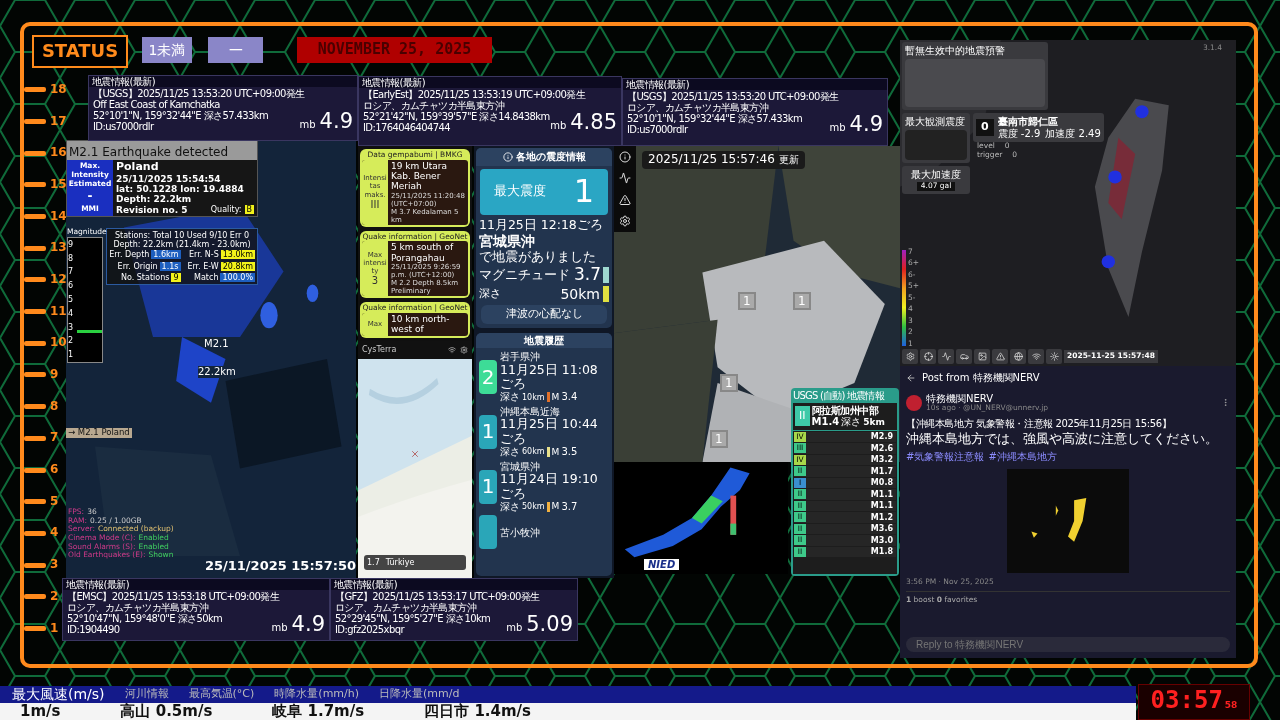 The image size is (1280, 720). I want to click on info-line: Revision no. 5, so click(152, 209).